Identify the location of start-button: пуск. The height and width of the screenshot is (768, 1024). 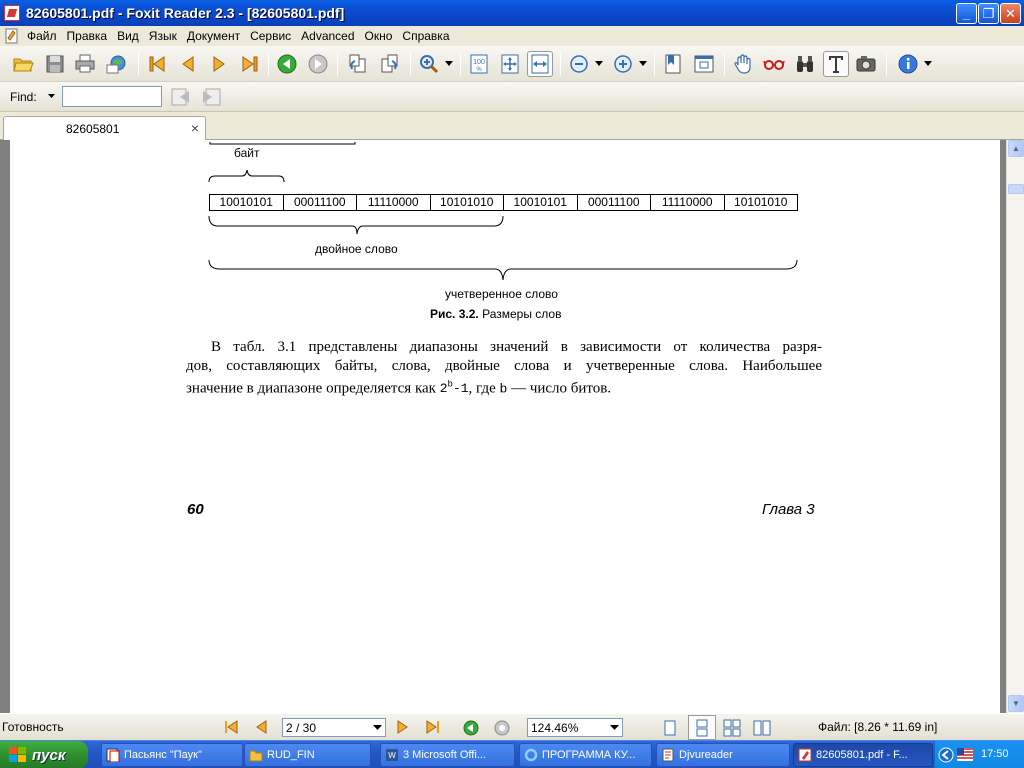
(44, 754).